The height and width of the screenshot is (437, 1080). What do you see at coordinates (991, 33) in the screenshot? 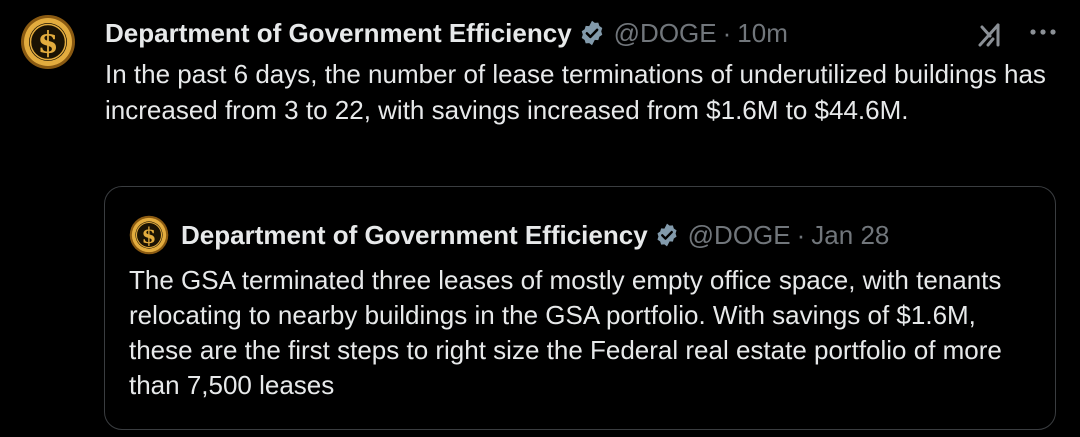
I see `grok-icon` at bounding box center [991, 33].